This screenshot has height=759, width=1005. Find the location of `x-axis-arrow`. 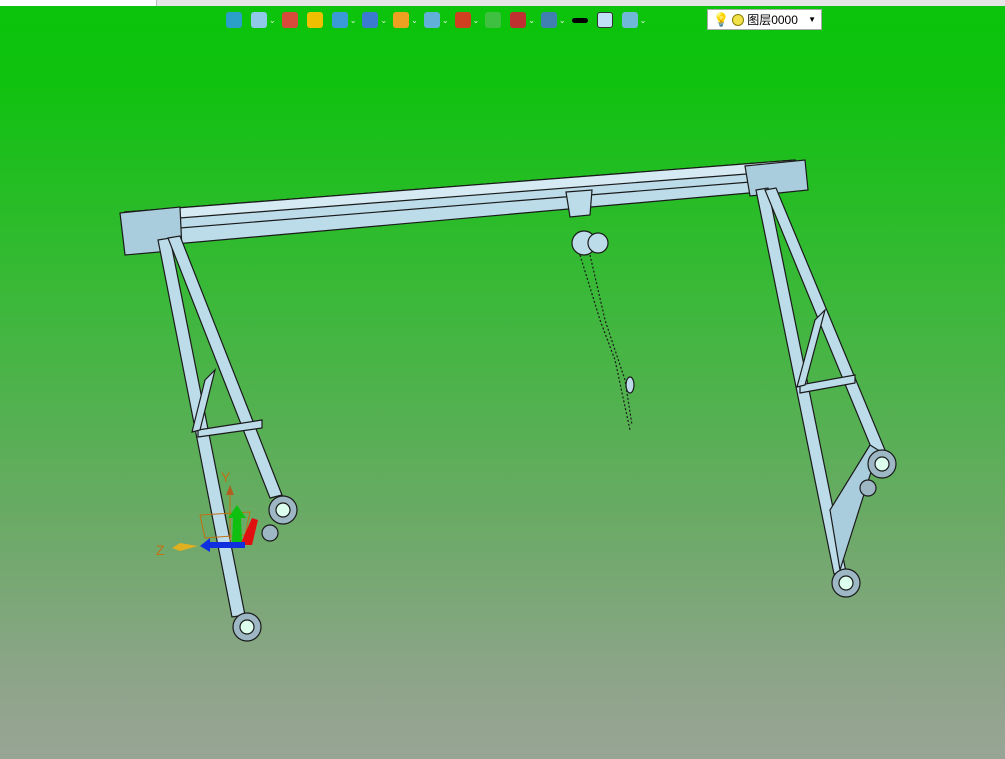

x-axis-arrow is located at coordinates (249, 531).